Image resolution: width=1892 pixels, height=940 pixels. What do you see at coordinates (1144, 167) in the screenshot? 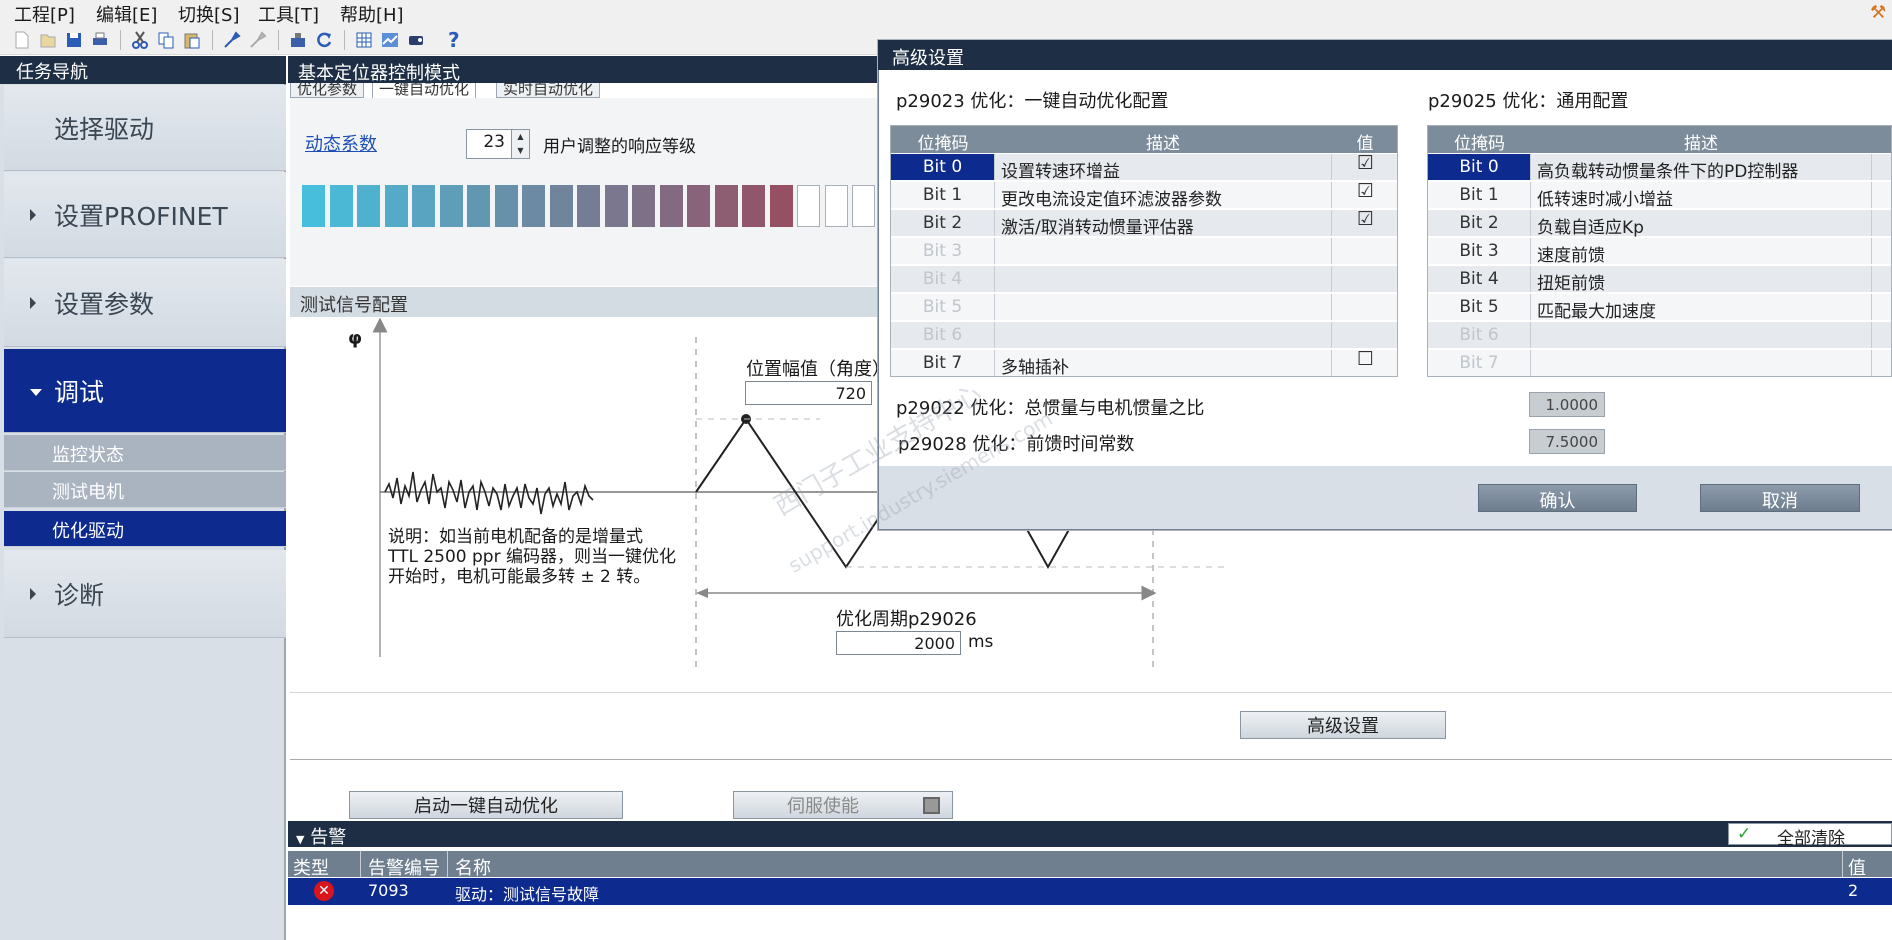
I see `table-row: Bit 0 设置转速环增益 ☑` at bounding box center [1144, 167].